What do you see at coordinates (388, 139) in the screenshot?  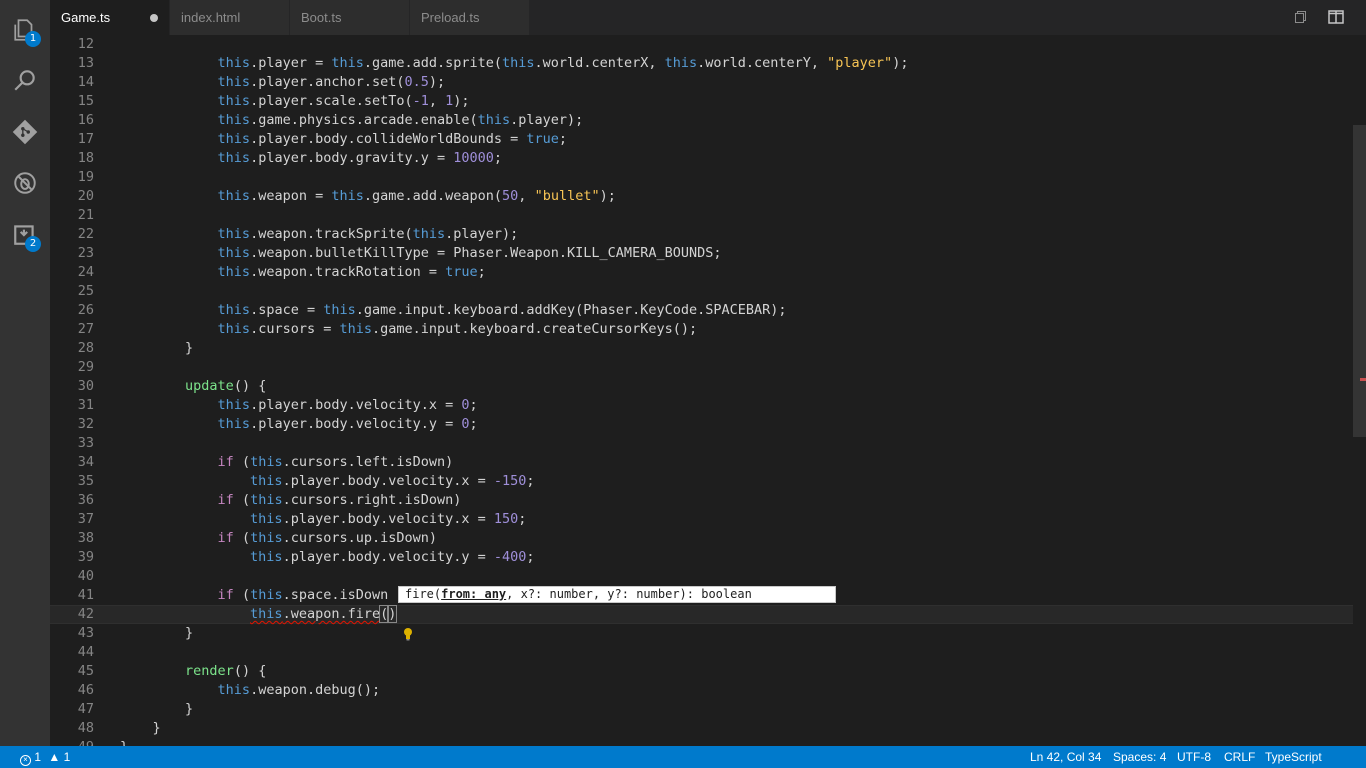 I see `code-token: .player.body.collideWorldBounds =` at bounding box center [388, 139].